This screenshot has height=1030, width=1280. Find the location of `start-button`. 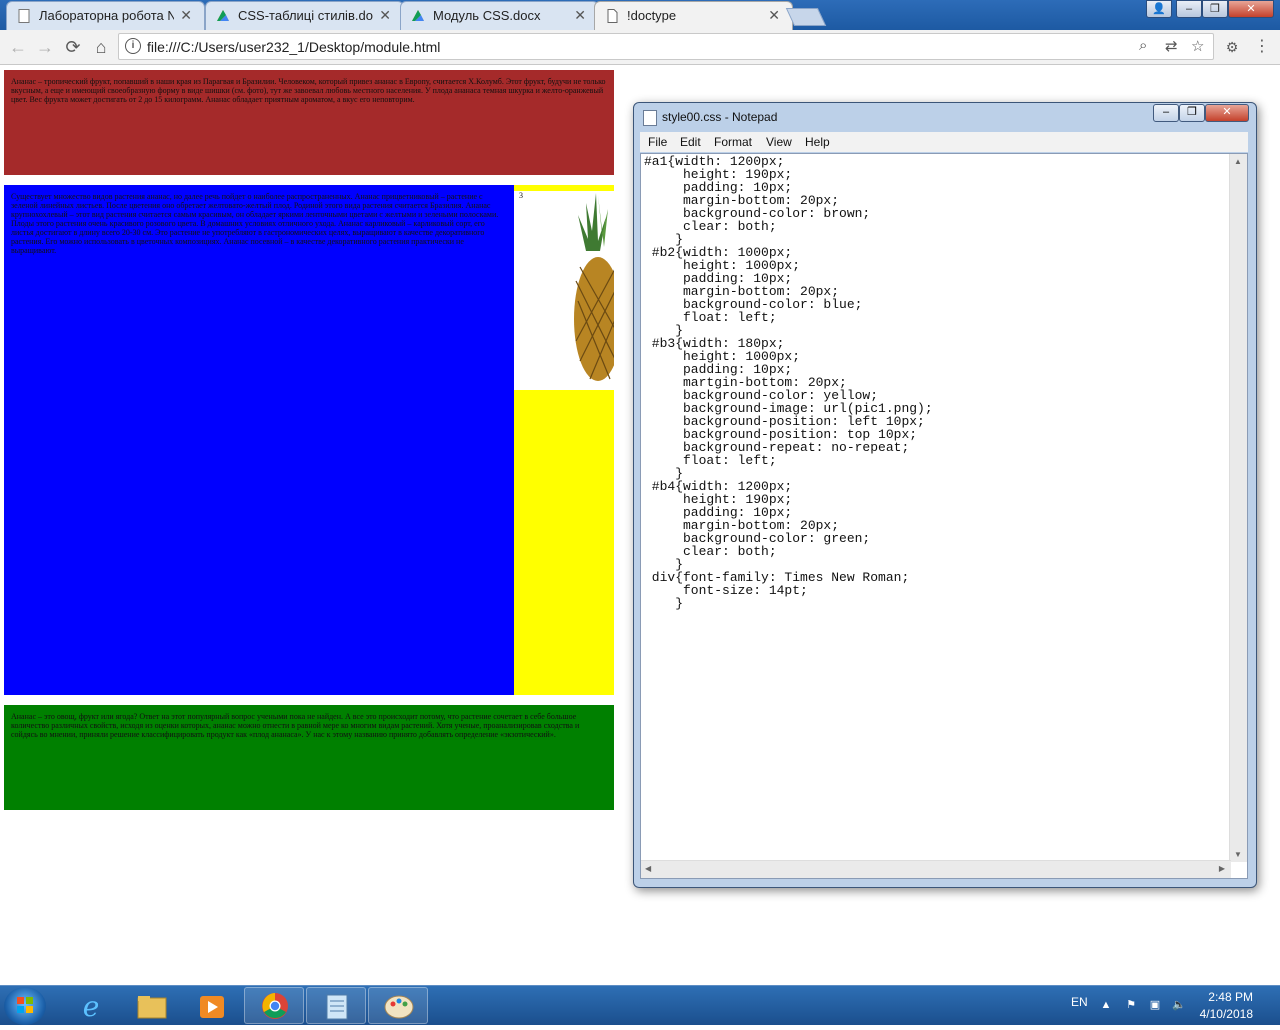

start-button is located at coordinates (25, 1006).